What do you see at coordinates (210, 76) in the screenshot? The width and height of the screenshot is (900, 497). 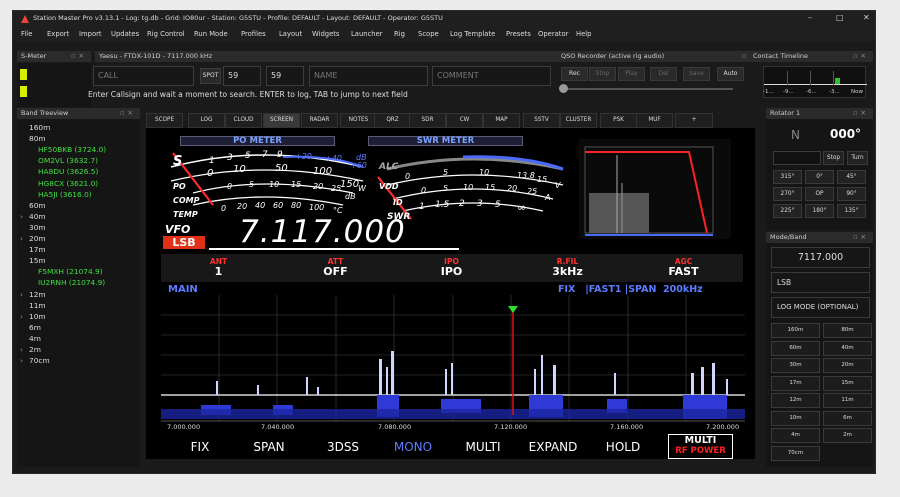 I see `spot-button: SPOT` at bounding box center [210, 76].